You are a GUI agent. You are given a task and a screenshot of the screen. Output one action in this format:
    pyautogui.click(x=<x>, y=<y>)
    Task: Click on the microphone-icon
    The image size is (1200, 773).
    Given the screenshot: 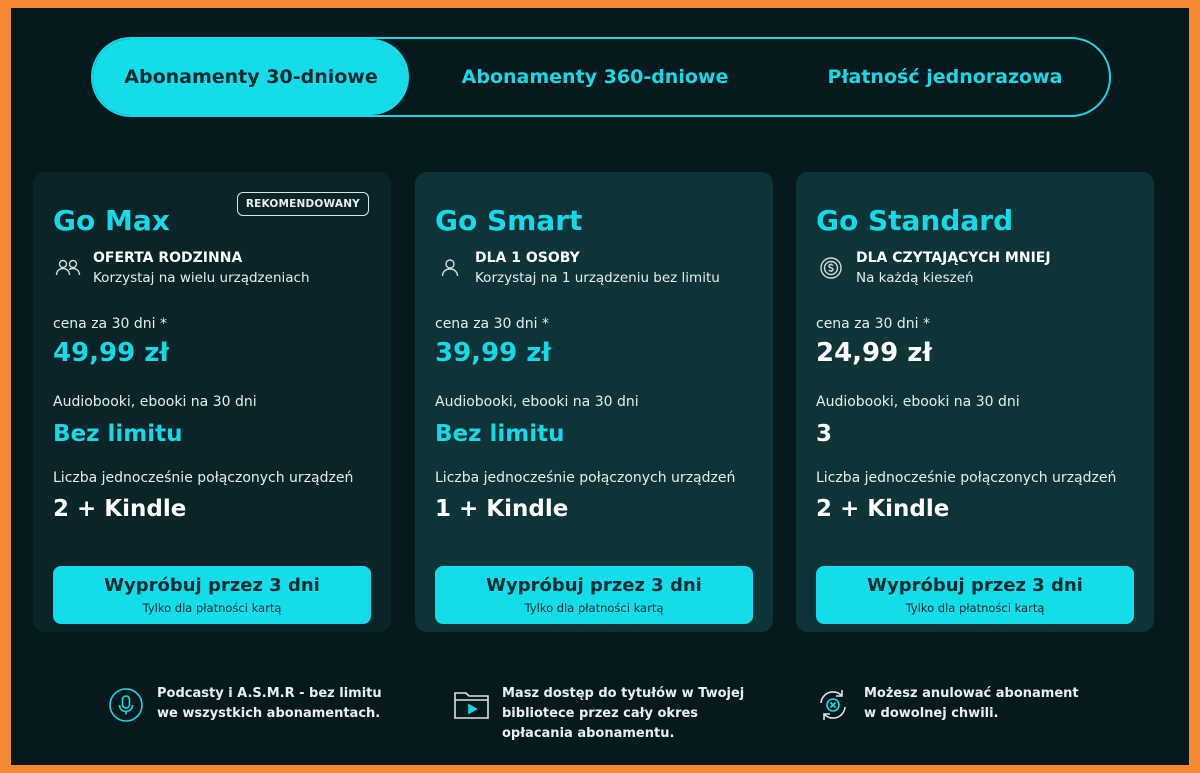 What is the action you would take?
    pyautogui.click(x=126, y=705)
    